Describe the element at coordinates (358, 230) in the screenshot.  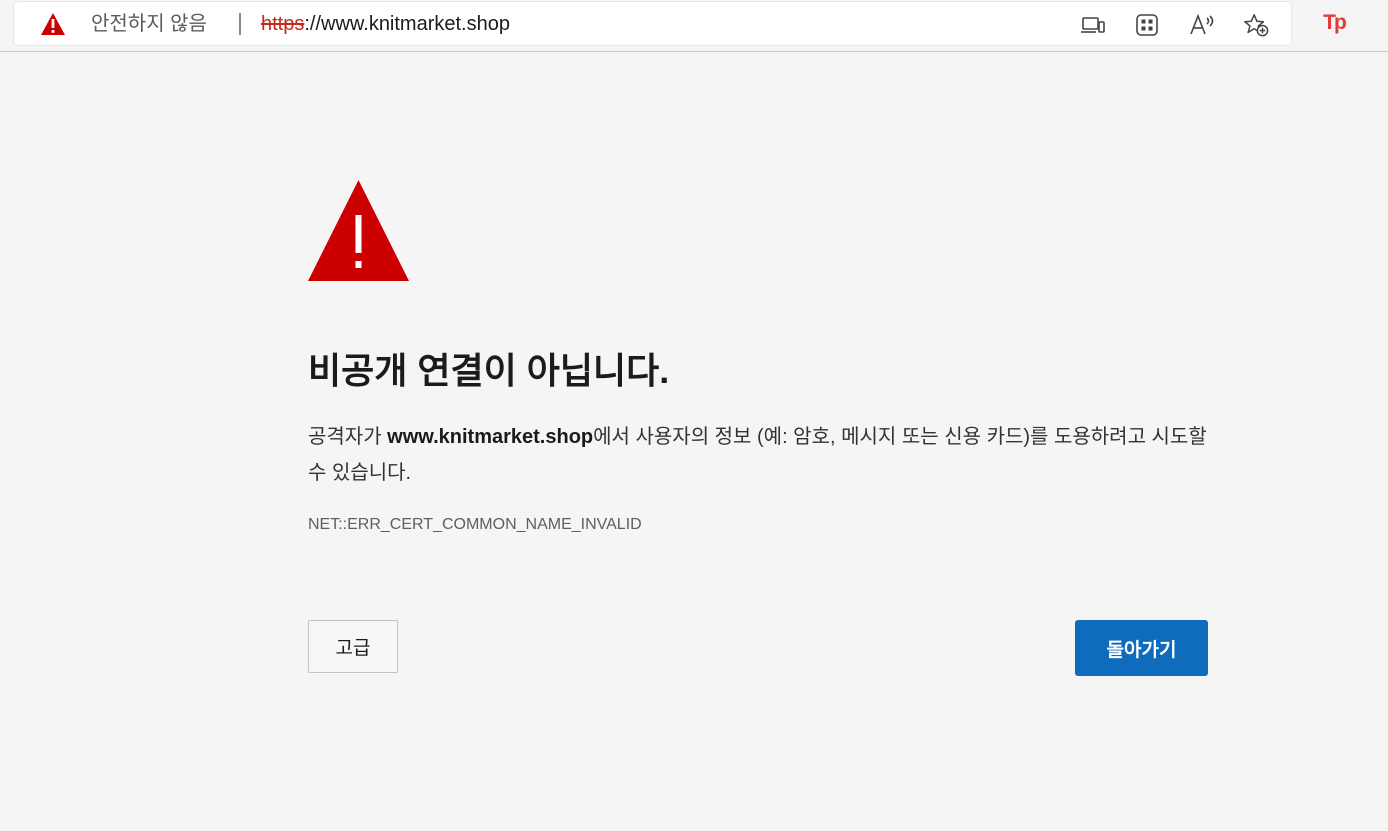
I see `warning-triangle-large-icon` at that location.